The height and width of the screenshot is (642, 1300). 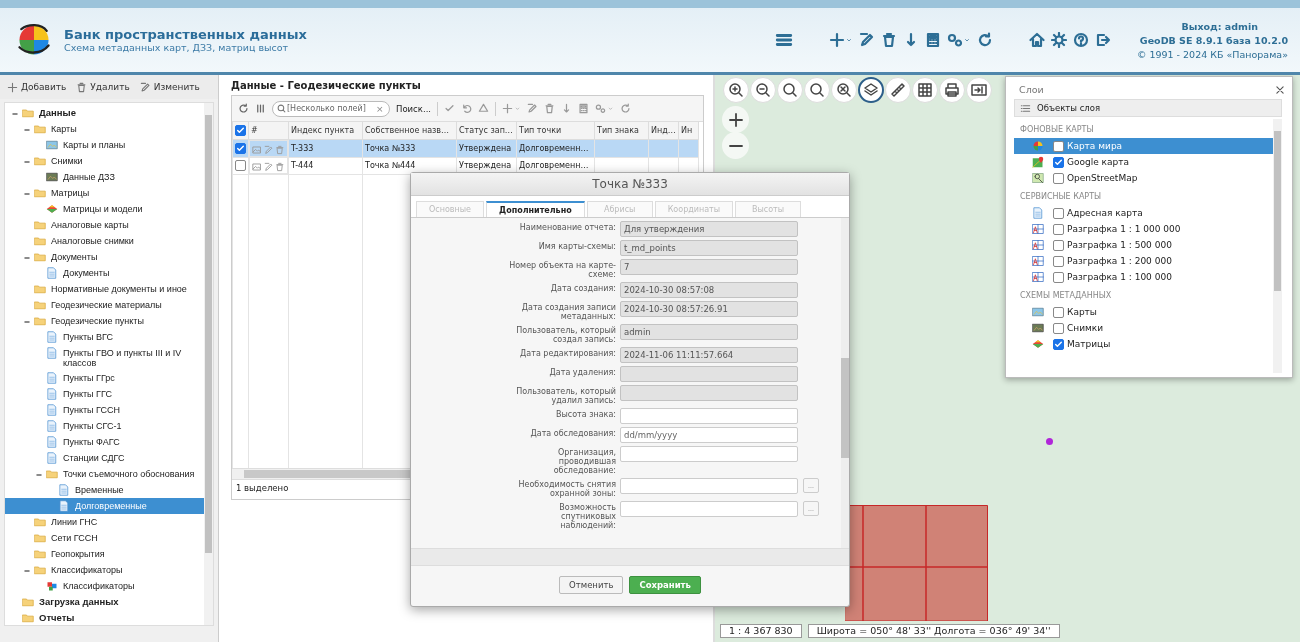 I want to click on layer-item: Разграфка 1 : 200 000, so click(x=1143, y=261).